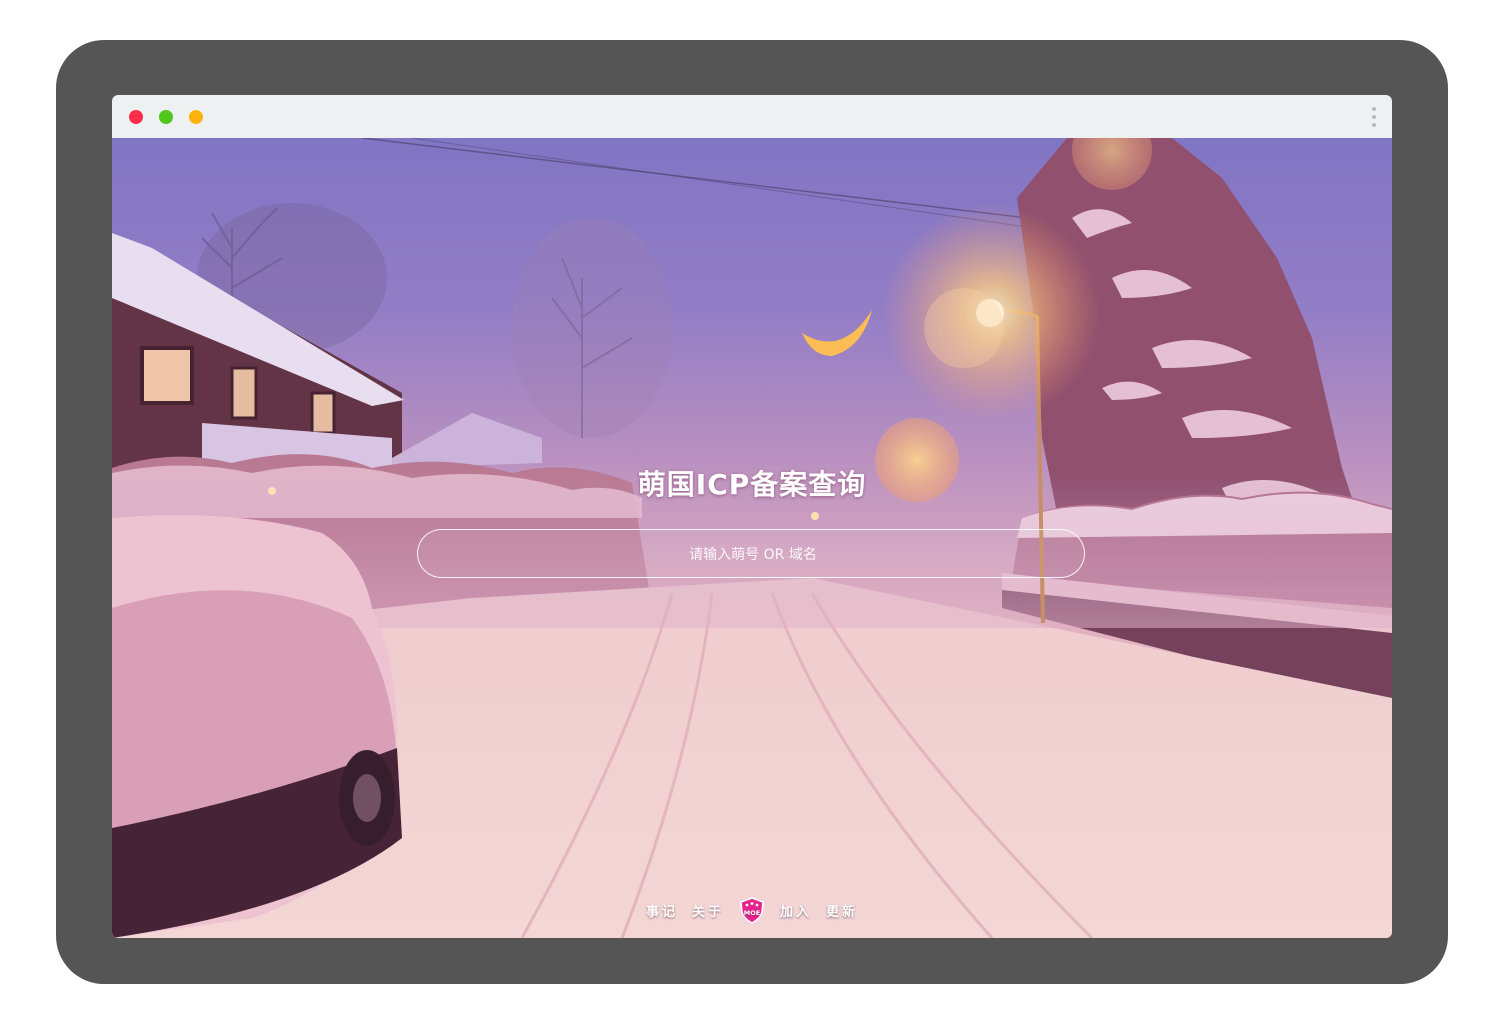 This screenshot has height=1018, width=1504. I want to click on kebab-vertical-icon, so click(1374, 117).